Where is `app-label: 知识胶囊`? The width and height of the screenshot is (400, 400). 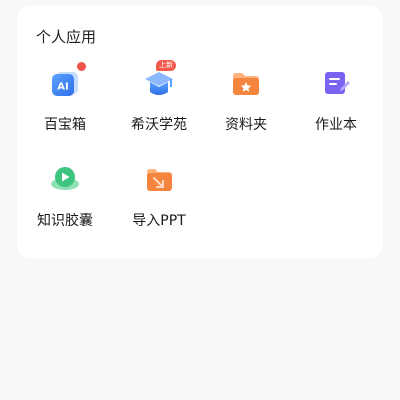
app-label: 知识胶囊 is located at coordinates (65, 221).